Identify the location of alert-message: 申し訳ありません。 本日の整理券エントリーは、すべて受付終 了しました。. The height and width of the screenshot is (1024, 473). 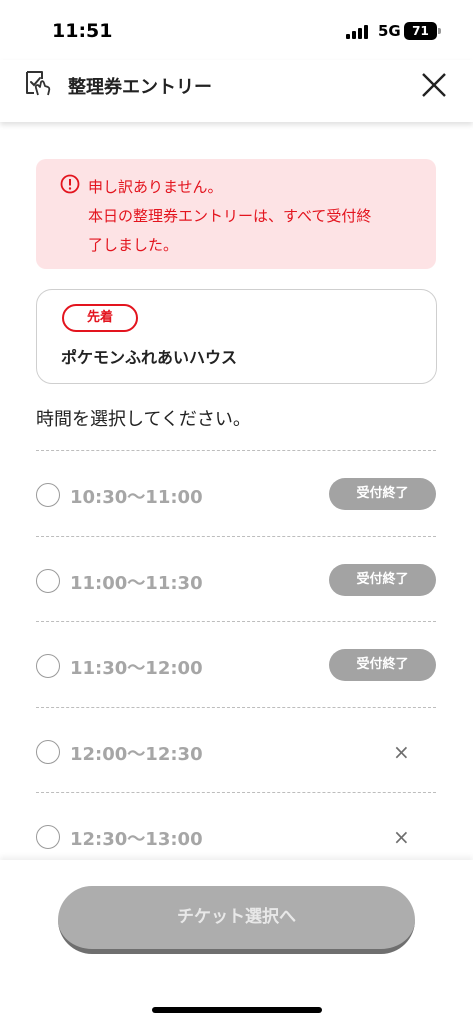
(256, 216).